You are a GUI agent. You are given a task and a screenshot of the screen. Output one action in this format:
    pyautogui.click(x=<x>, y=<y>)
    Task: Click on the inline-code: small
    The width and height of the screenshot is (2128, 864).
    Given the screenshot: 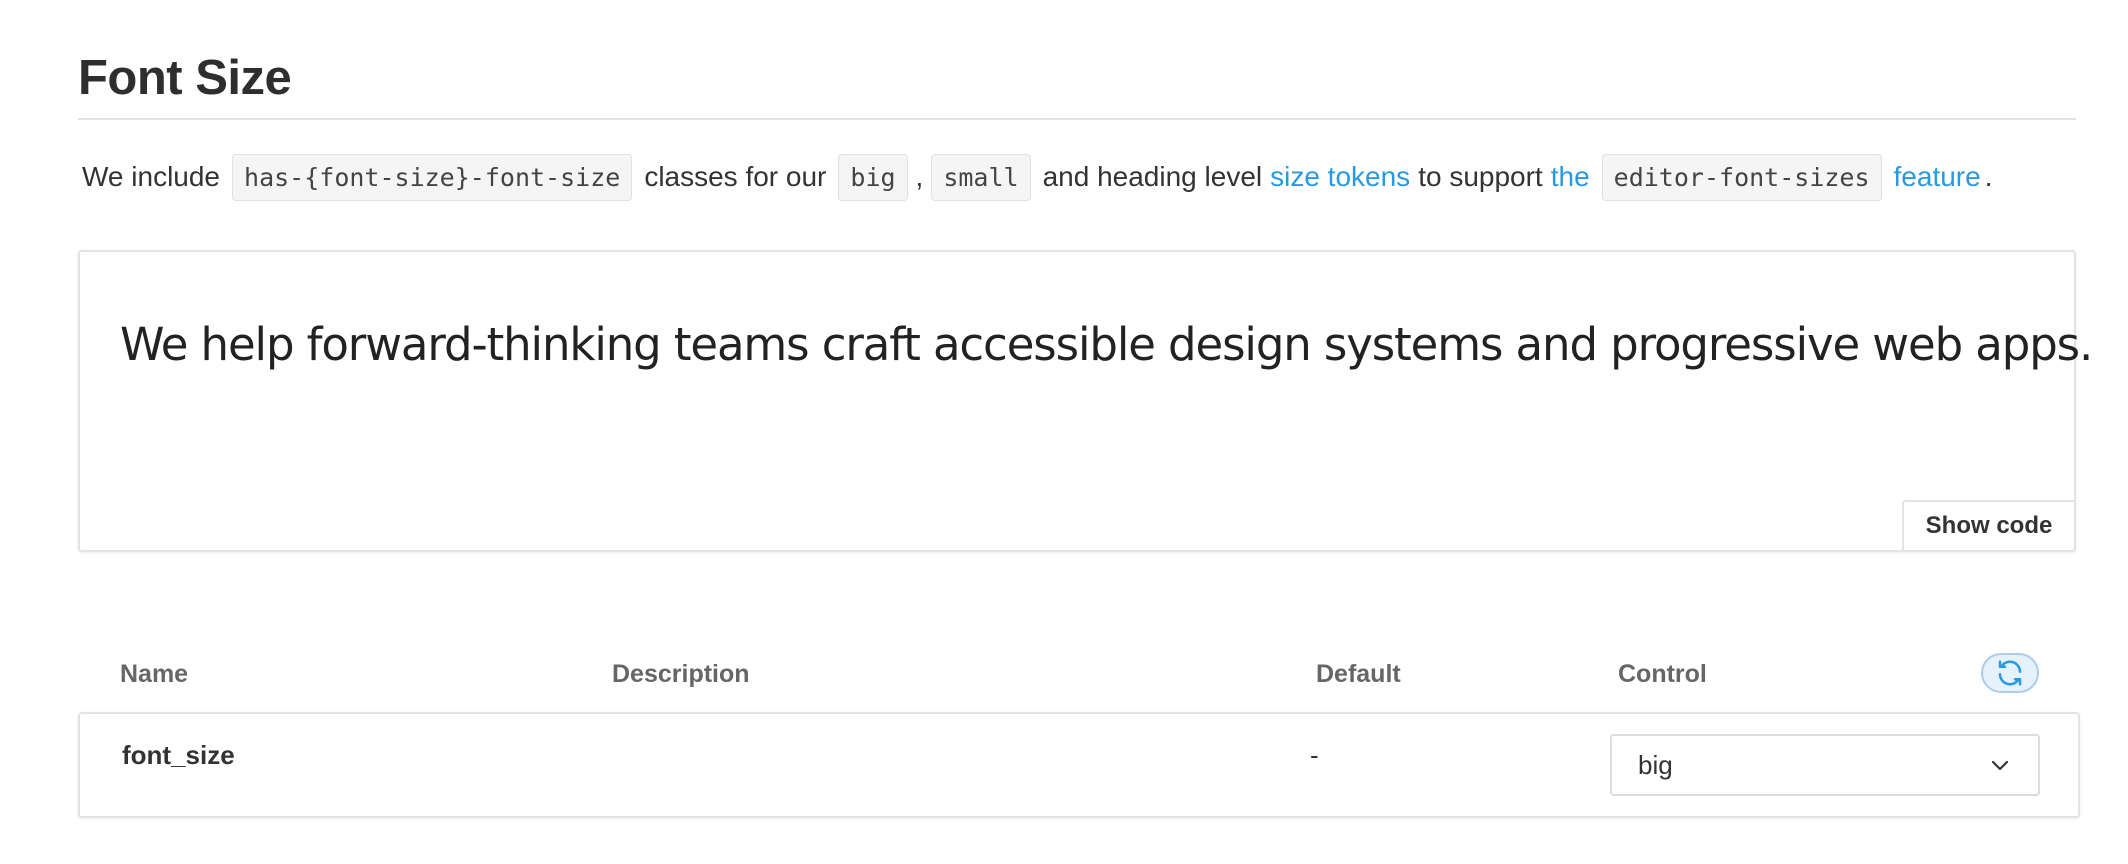 What is the action you would take?
    pyautogui.click(x=981, y=177)
    